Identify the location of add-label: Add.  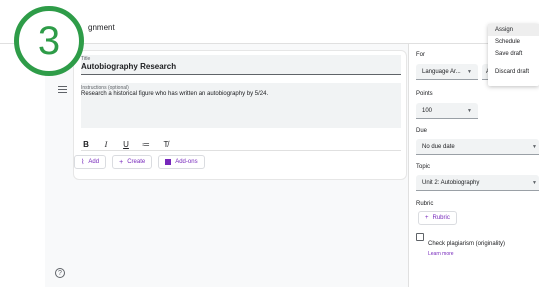
(94, 162).